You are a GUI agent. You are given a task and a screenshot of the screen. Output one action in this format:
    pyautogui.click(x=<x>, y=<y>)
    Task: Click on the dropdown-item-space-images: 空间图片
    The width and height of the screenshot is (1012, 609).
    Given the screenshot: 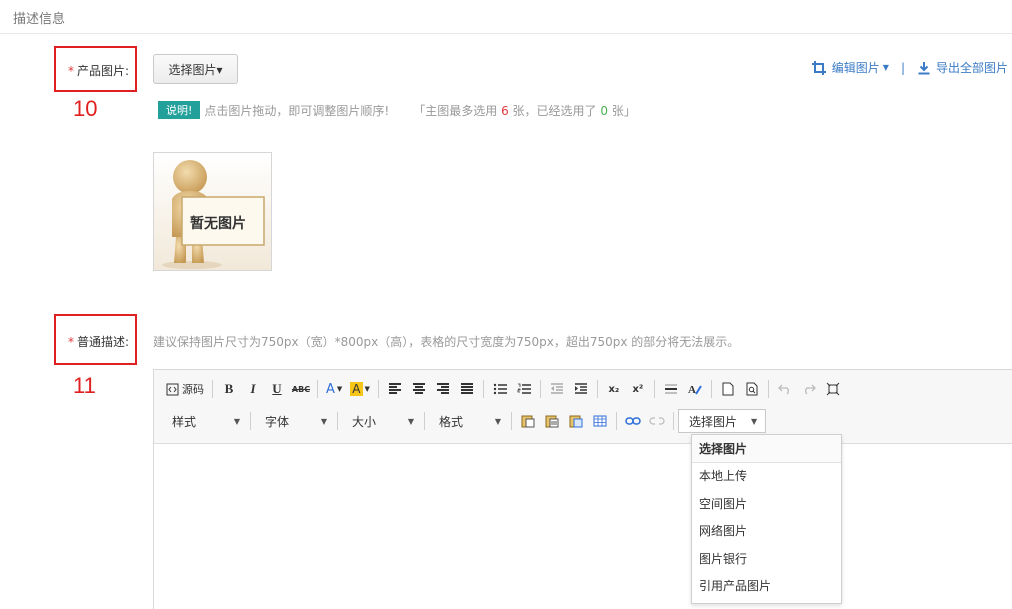 What is the action you would take?
    pyautogui.click(x=766, y=505)
    